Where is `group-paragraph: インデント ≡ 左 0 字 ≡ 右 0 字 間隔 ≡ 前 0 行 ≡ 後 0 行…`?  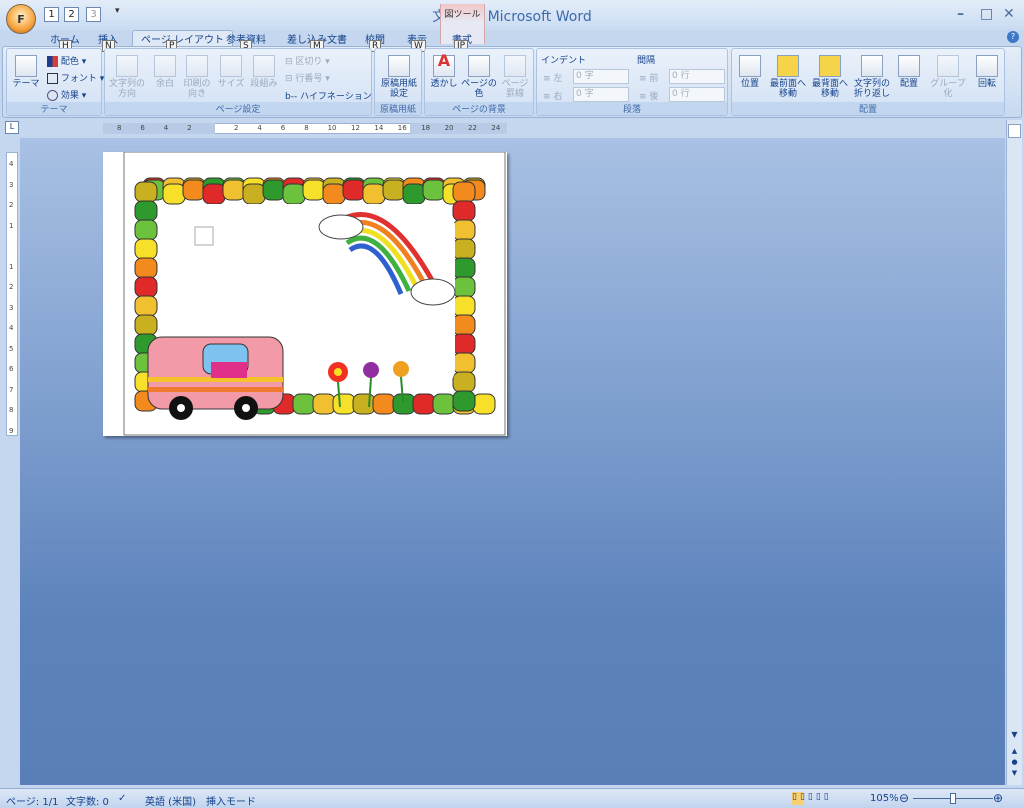 group-paragraph: インデント ≡ 左 0 字 ≡ 右 0 字 間隔 ≡ 前 0 行 ≡ 後 0 行… is located at coordinates (632, 82).